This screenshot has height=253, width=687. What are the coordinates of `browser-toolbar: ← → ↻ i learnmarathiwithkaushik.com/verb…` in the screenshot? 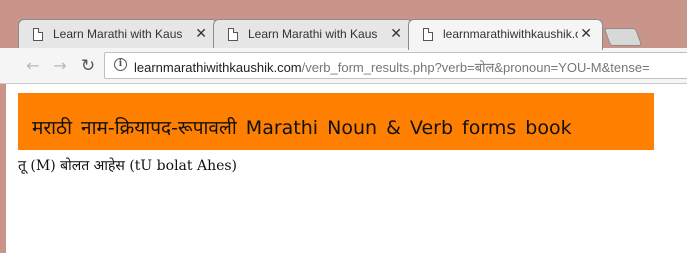 It's located at (343, 66).